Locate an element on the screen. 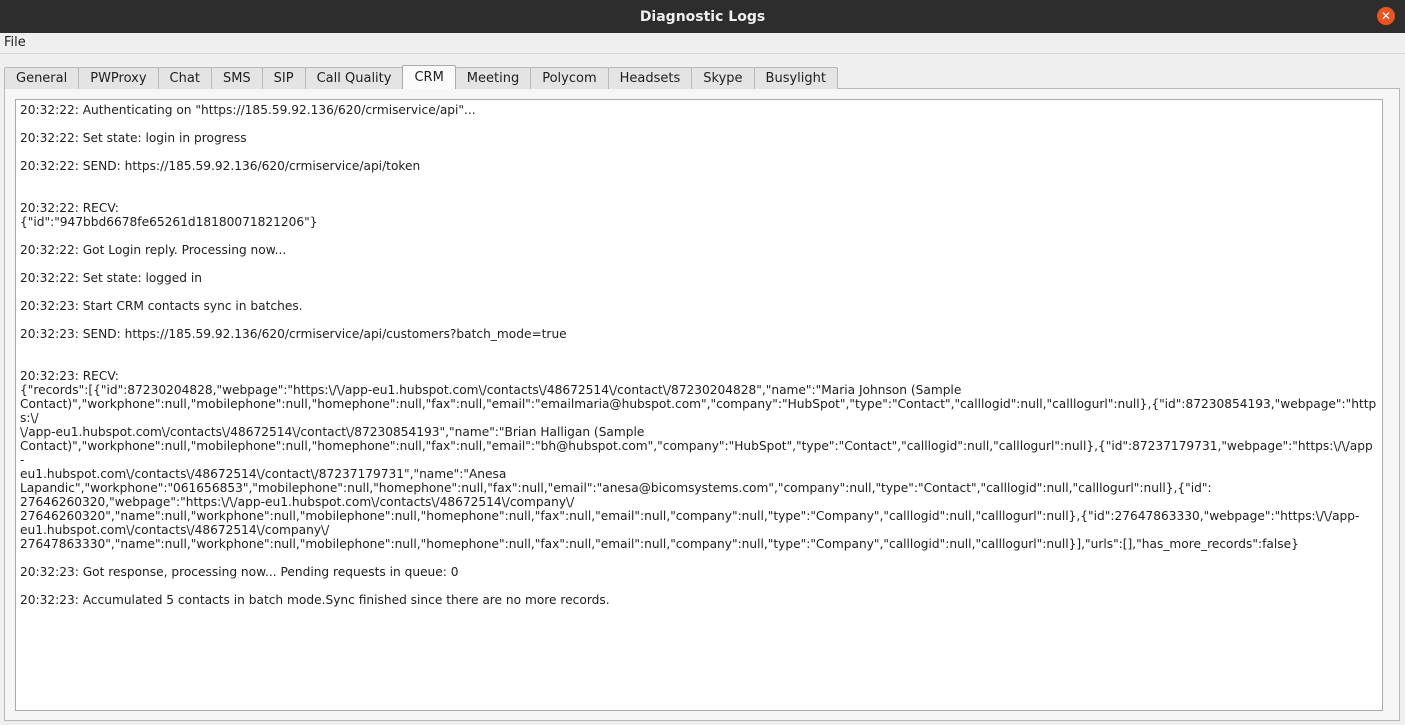 The image size is (1405, 725). title-bar: Diagnostic Logs ✕ is located at coordinates (702, 16).